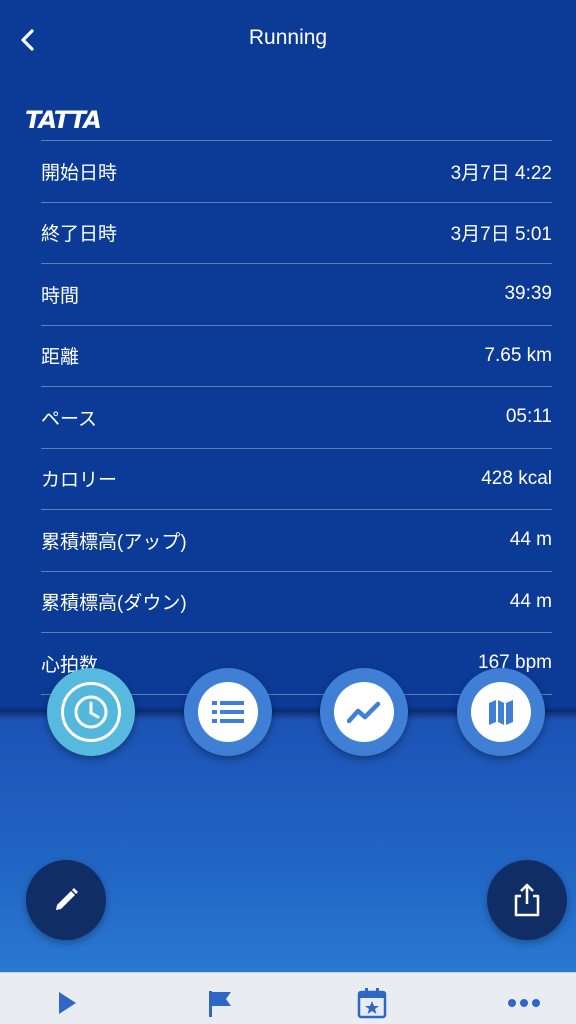  What do you see at coordinates (79, 173) in the screenshot?
I see `stat-label: 開始日時` at bounding box center [79, 173].